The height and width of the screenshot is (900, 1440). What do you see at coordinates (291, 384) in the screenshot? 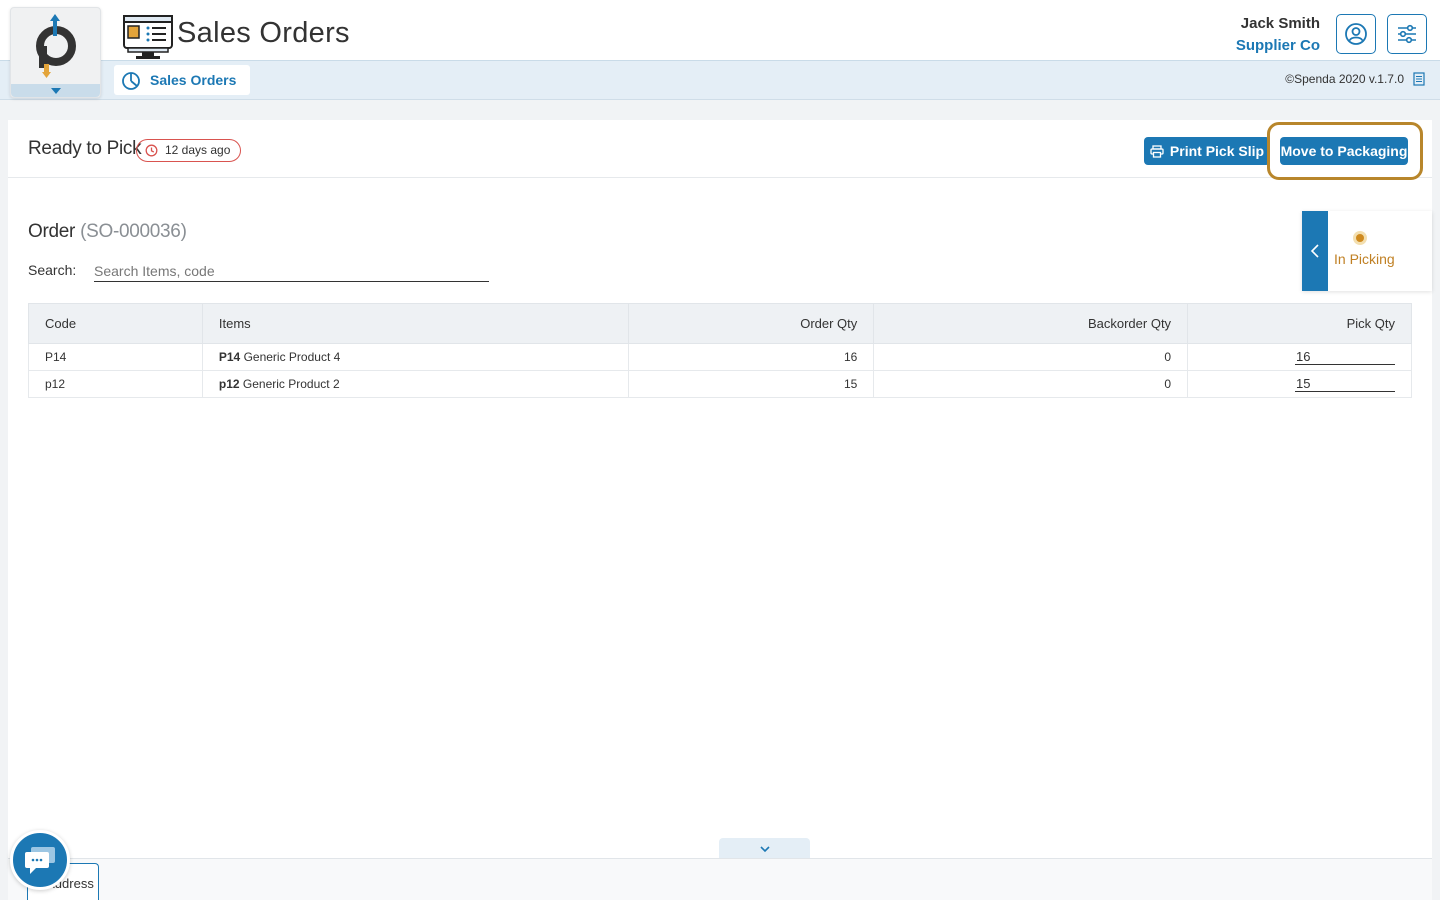
I see `cell-item-name: Generic Product 2` at bounding box center [291, 384].